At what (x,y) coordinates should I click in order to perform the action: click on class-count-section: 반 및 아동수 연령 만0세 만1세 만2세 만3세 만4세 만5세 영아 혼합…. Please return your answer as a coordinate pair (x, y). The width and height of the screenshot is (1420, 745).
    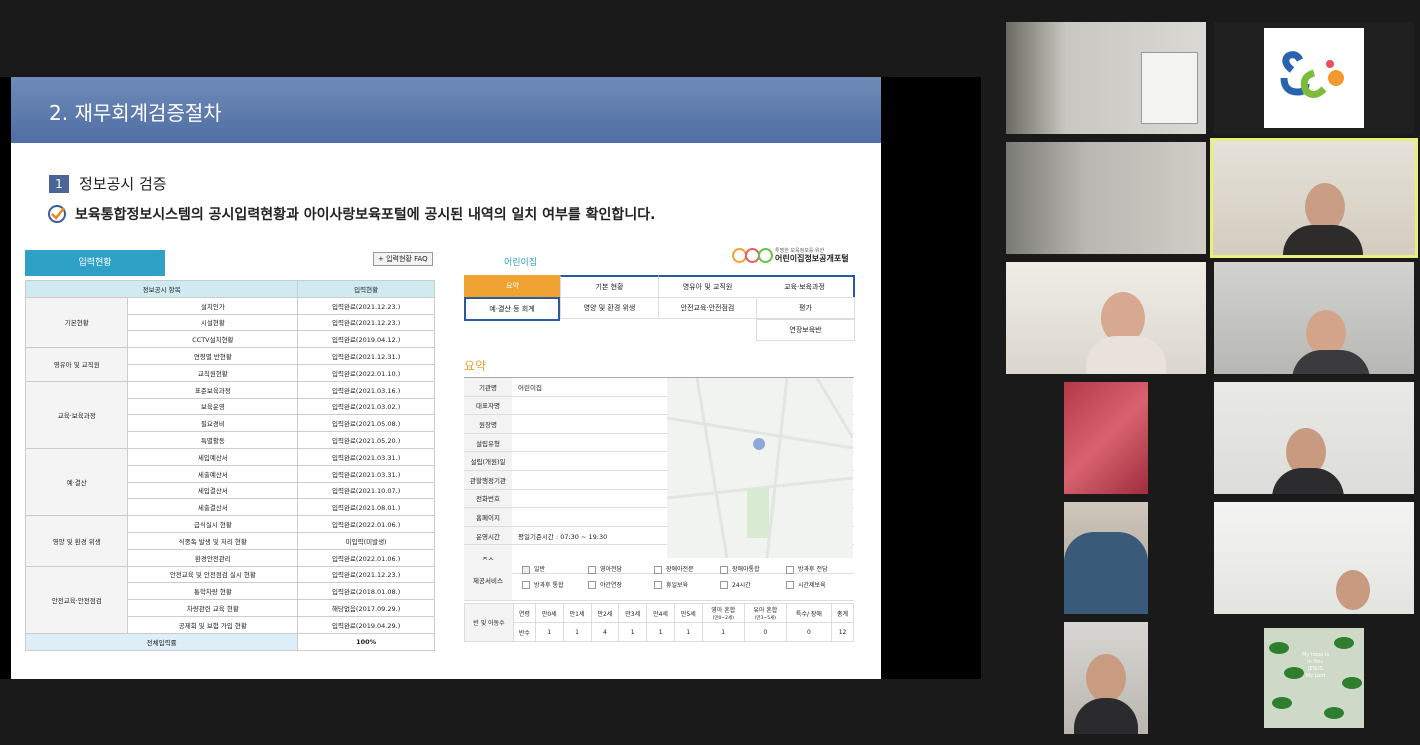
    Looking at the image, I should click on (659, 622).